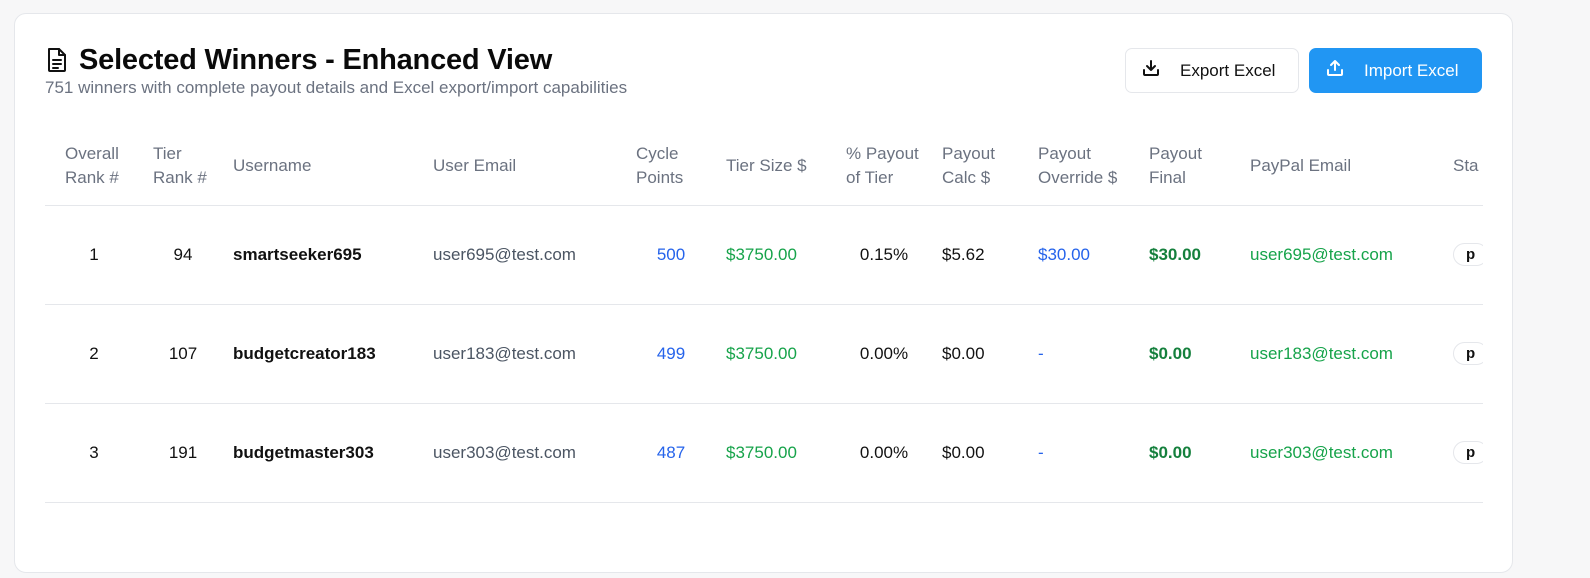 Image resolution: width=1590 pixels, height=578 pixels. I want to click on cycle-points-cell: 499, so click(671, 354).